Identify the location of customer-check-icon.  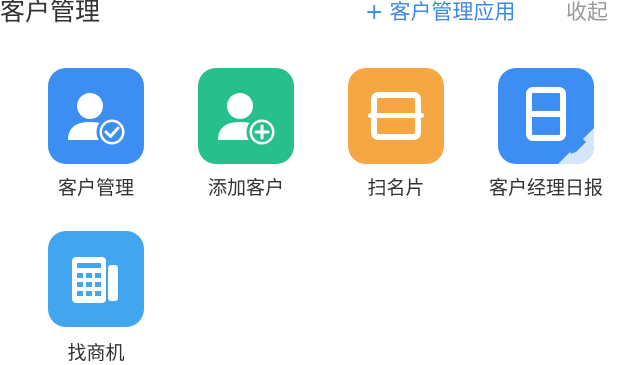
(96, 116).